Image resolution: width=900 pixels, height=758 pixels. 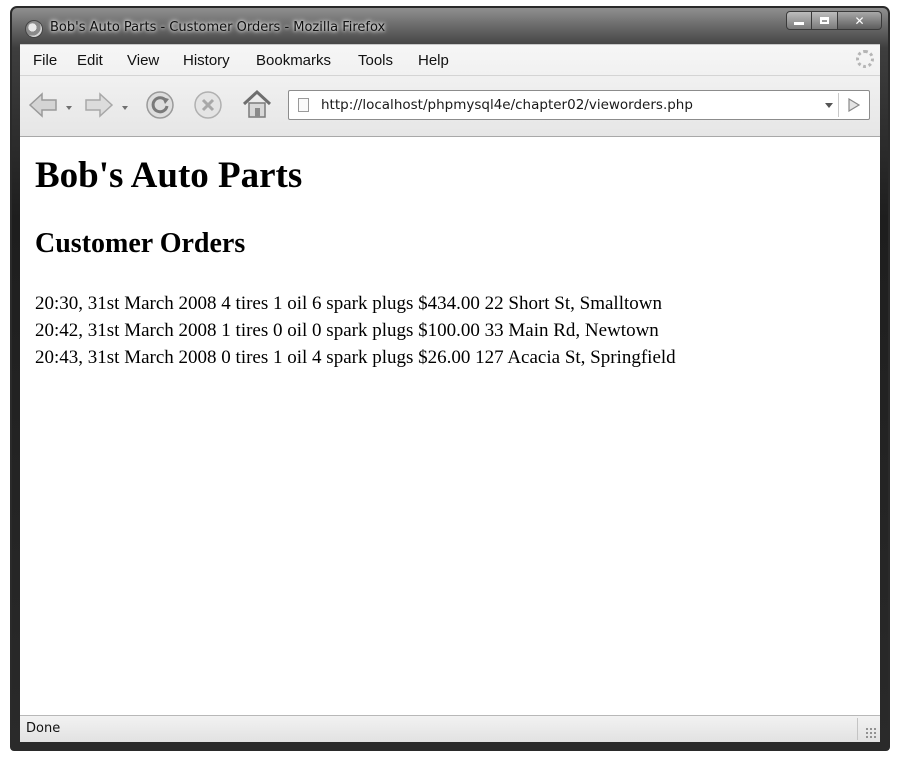 I want to click on status-separator, so click(x=857, y=729).